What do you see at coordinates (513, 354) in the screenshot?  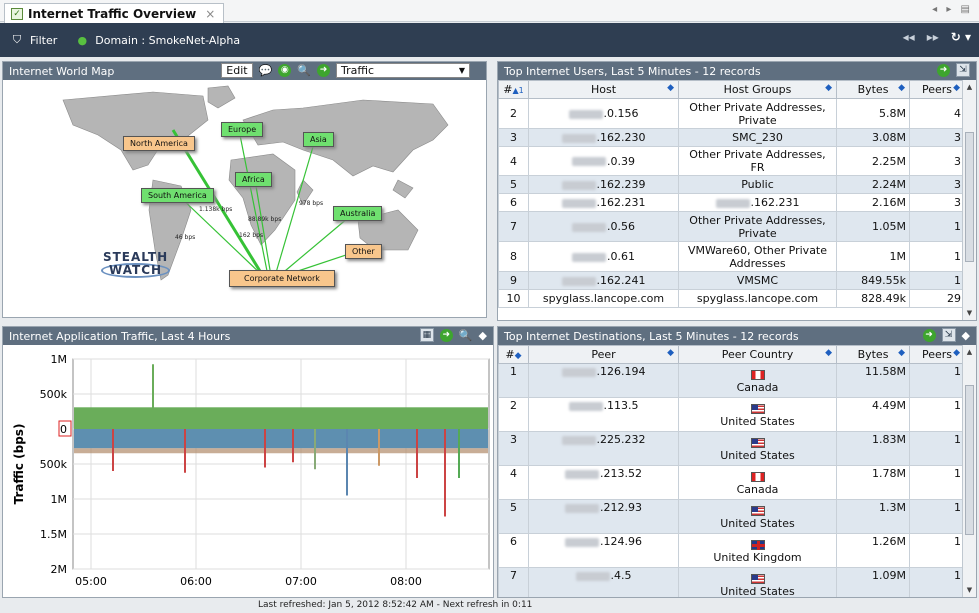 I see `col-header-index: #◆` at bounding box center [513, 354].